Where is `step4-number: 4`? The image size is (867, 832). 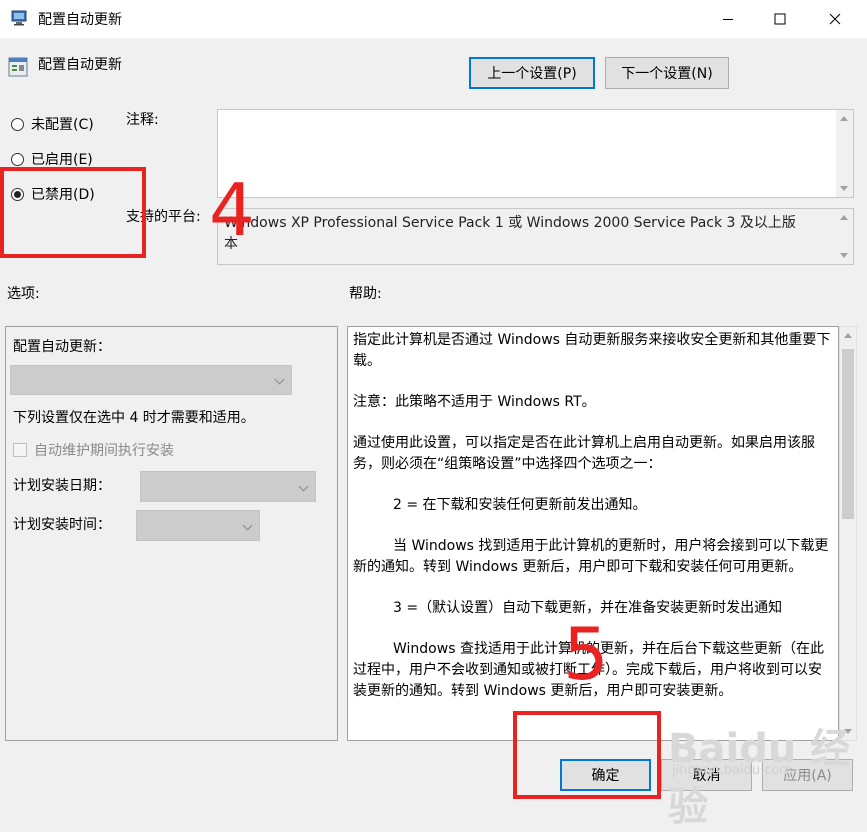 step4-number: 4 is located at coordinates (232, 210).